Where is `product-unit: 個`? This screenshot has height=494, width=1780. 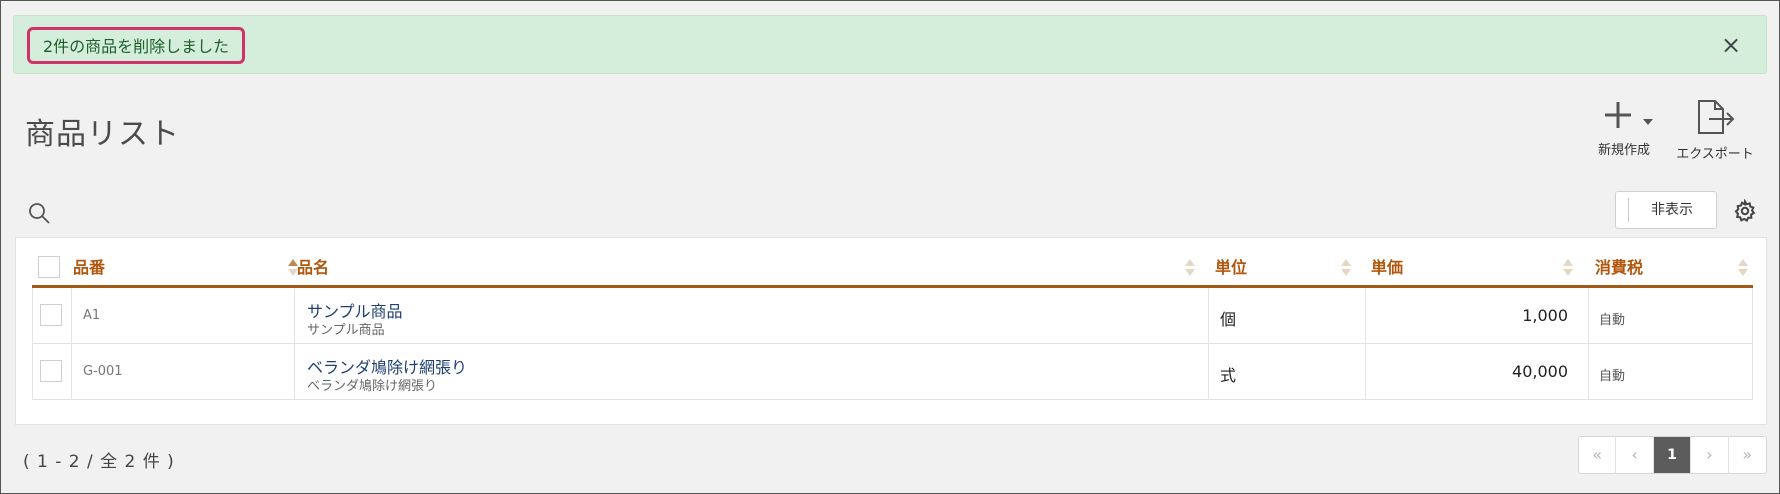
product-unit: 個 is located at coordinates (1228, 319).